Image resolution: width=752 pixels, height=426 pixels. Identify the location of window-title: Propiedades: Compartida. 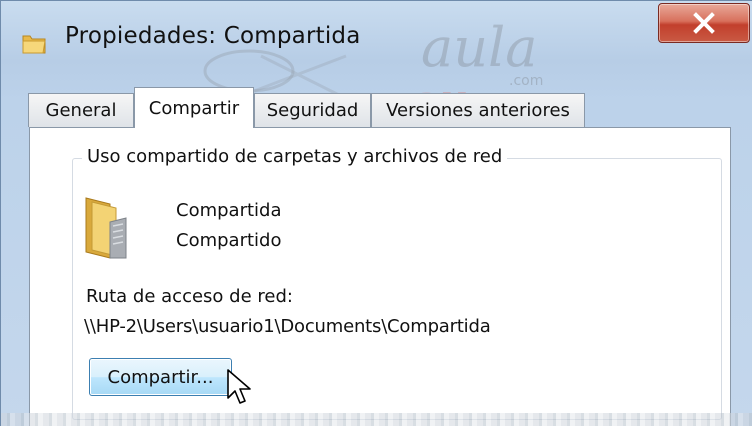
(213, 36).